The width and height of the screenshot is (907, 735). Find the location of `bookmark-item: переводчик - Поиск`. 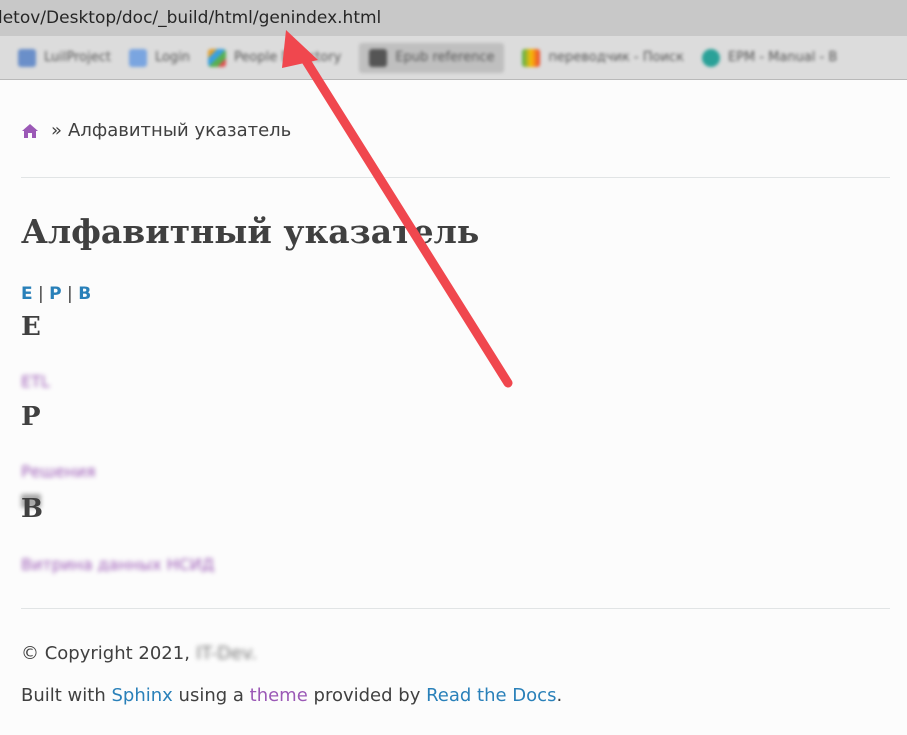

bookmark-item: переводчик - Поиск is located at coordinates (603, 58).